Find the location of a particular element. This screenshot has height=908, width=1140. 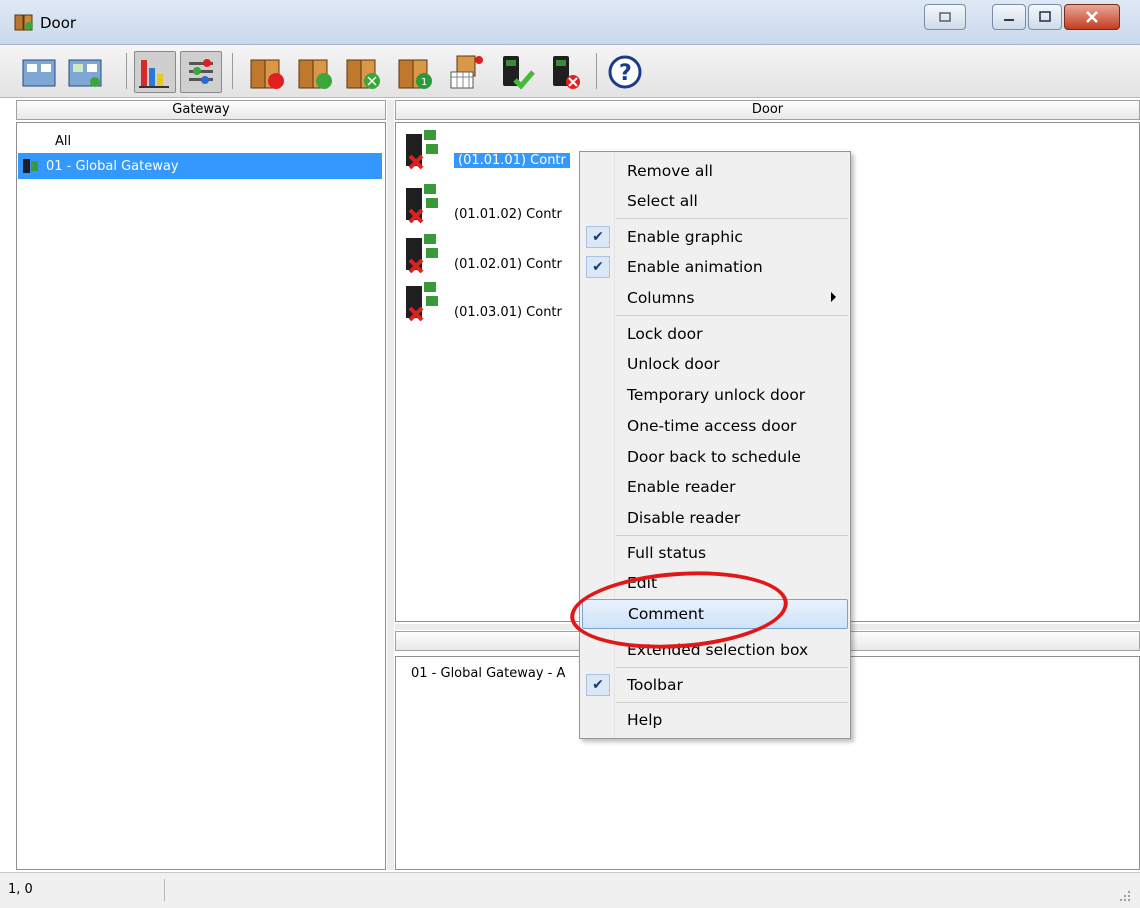

door-header: Door is located at coordinates (767, 110).